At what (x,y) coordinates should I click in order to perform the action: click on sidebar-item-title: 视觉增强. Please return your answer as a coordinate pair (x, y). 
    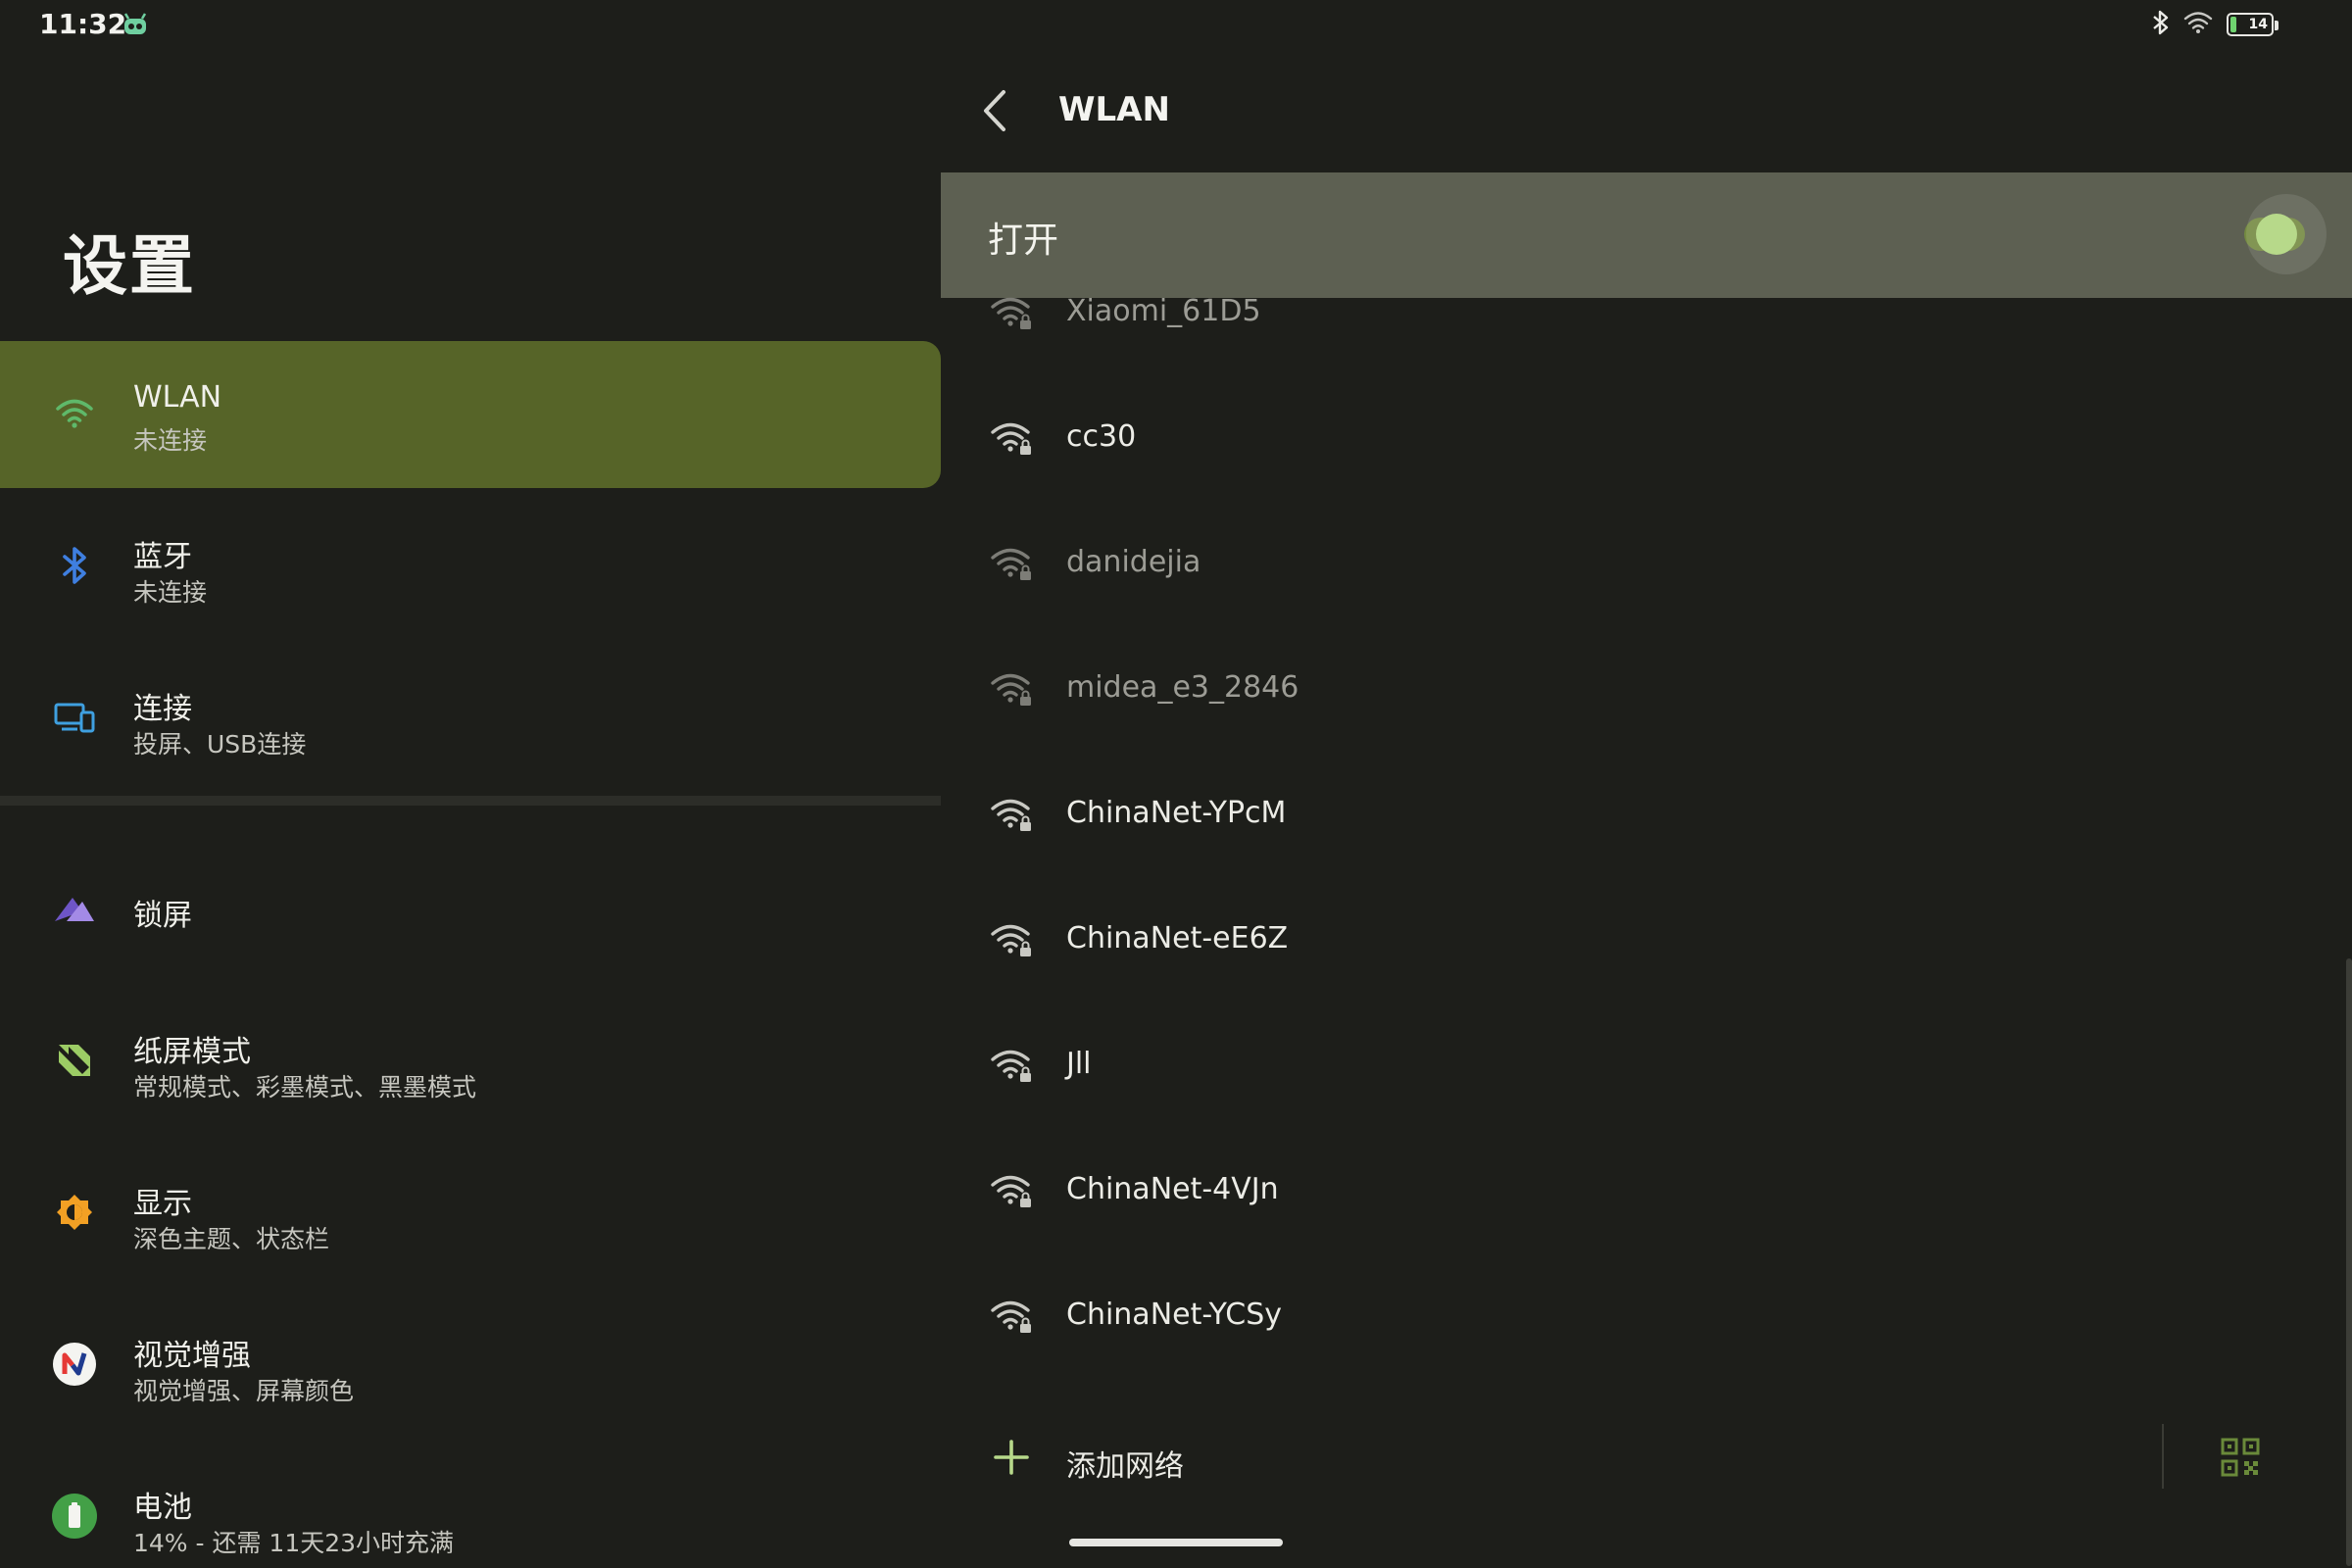
    Looking at the image, I should click on (192, 1356).